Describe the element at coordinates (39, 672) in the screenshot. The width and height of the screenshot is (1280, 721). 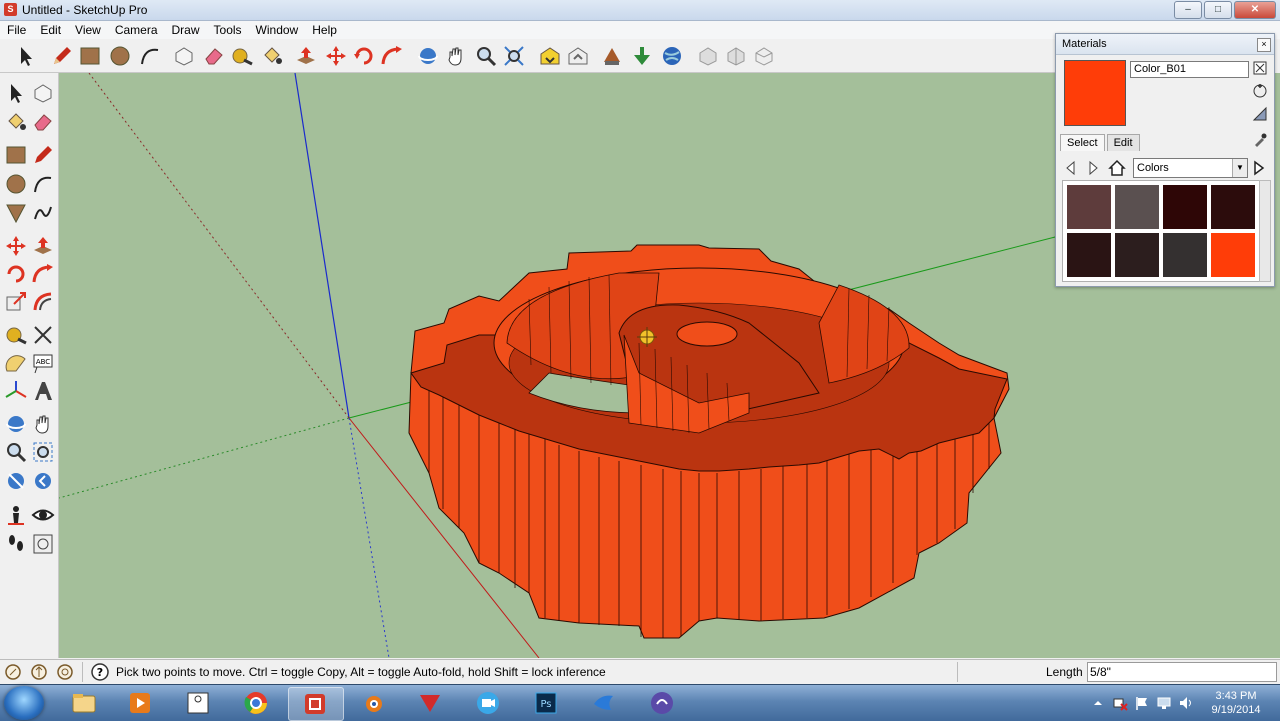
I see `credits-icon` at that location.